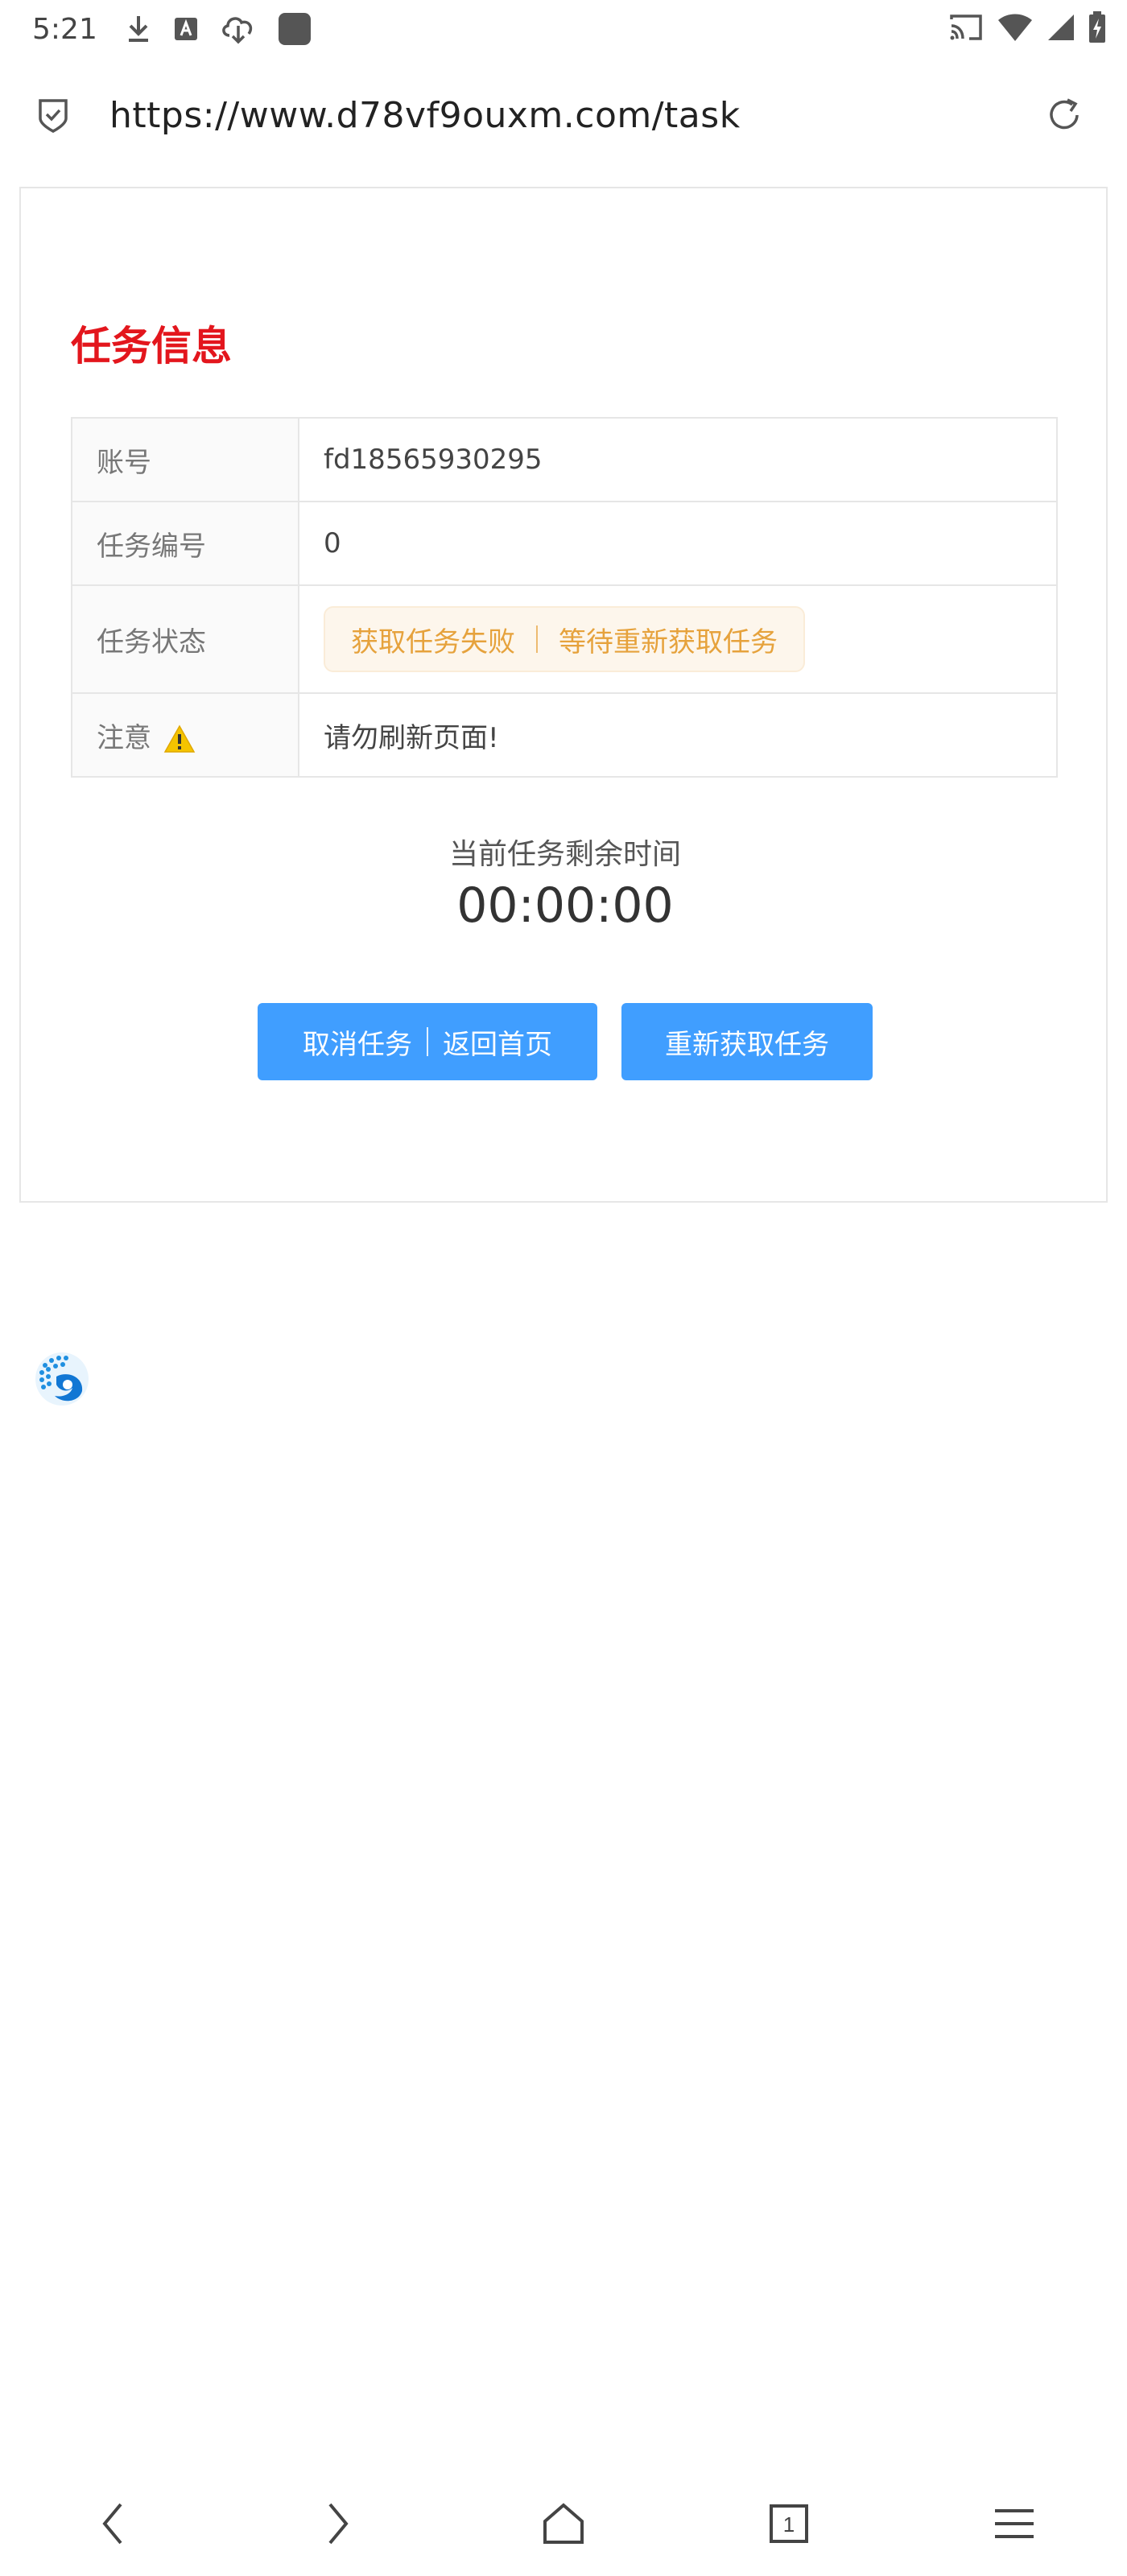  What do you see at coordinates (668, 641) in the screenshot?
I see `status-badge-right: 等待重新获取任务` at bounding box center [668, 641].